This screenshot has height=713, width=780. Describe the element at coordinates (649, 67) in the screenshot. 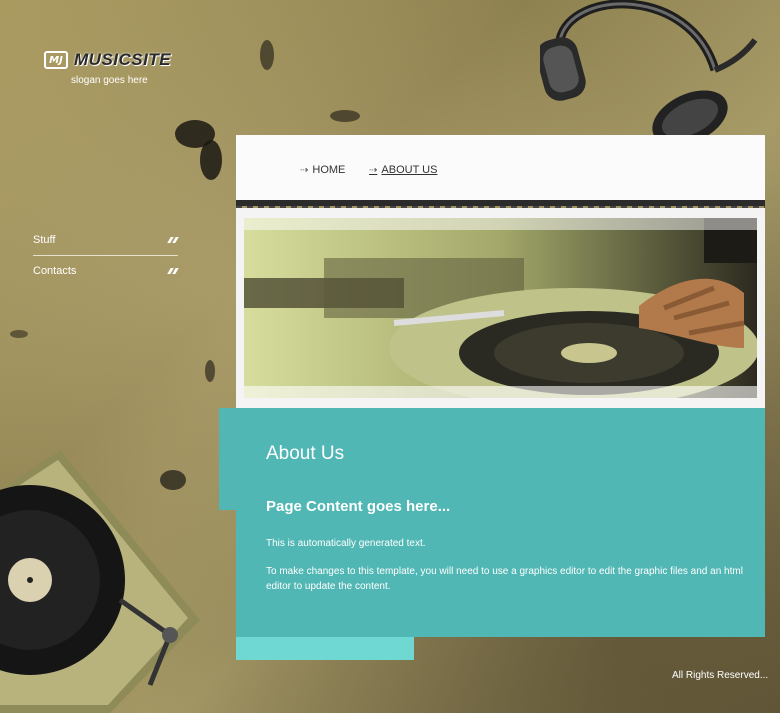

I see `headphones-icon` at that location.